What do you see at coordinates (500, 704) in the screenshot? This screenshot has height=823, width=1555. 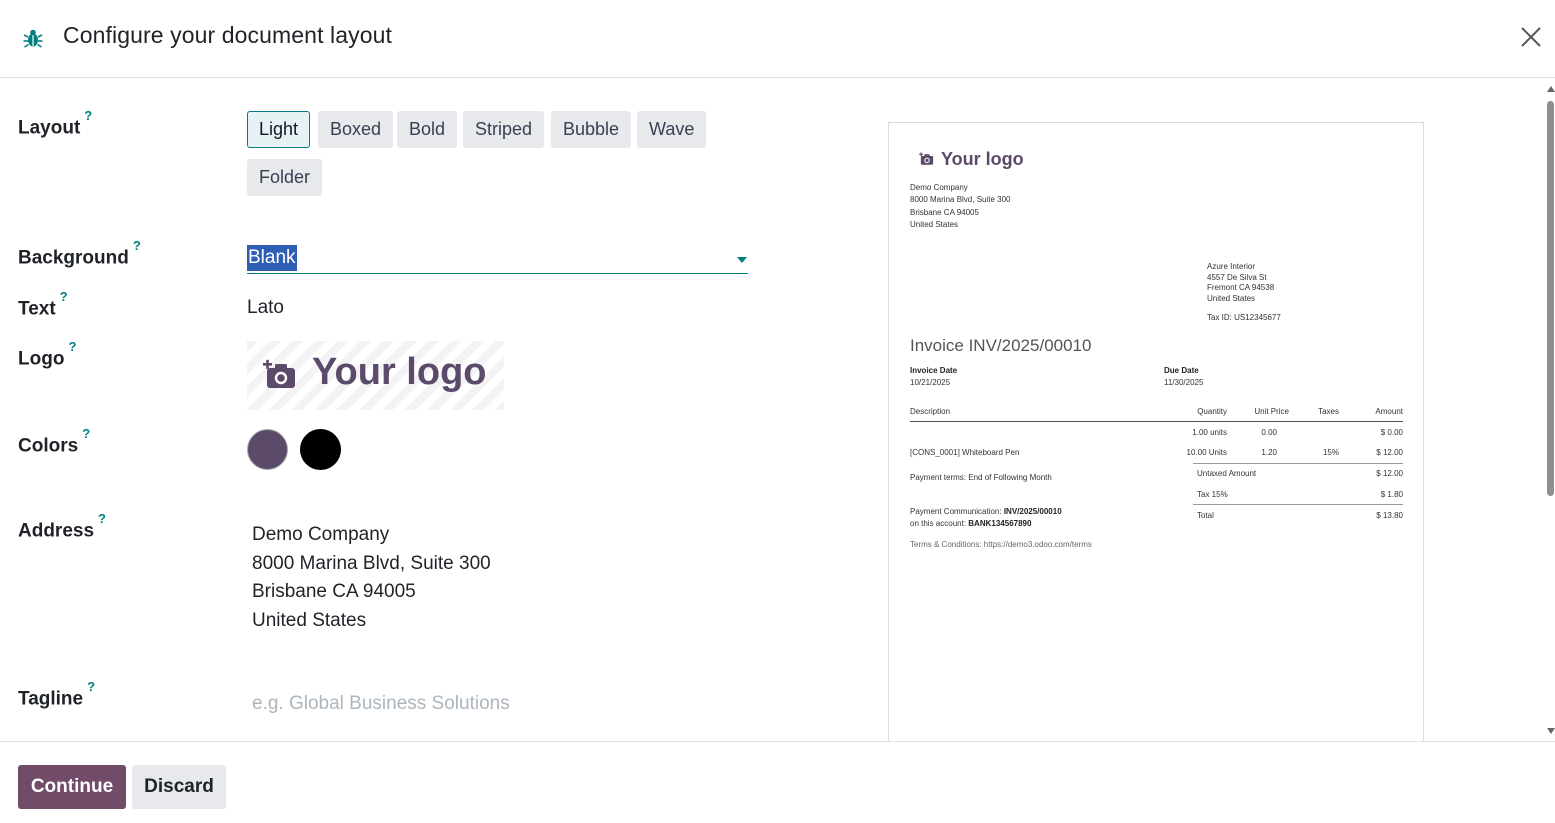 I see `tagline-input` at bounding box center [500, 704].